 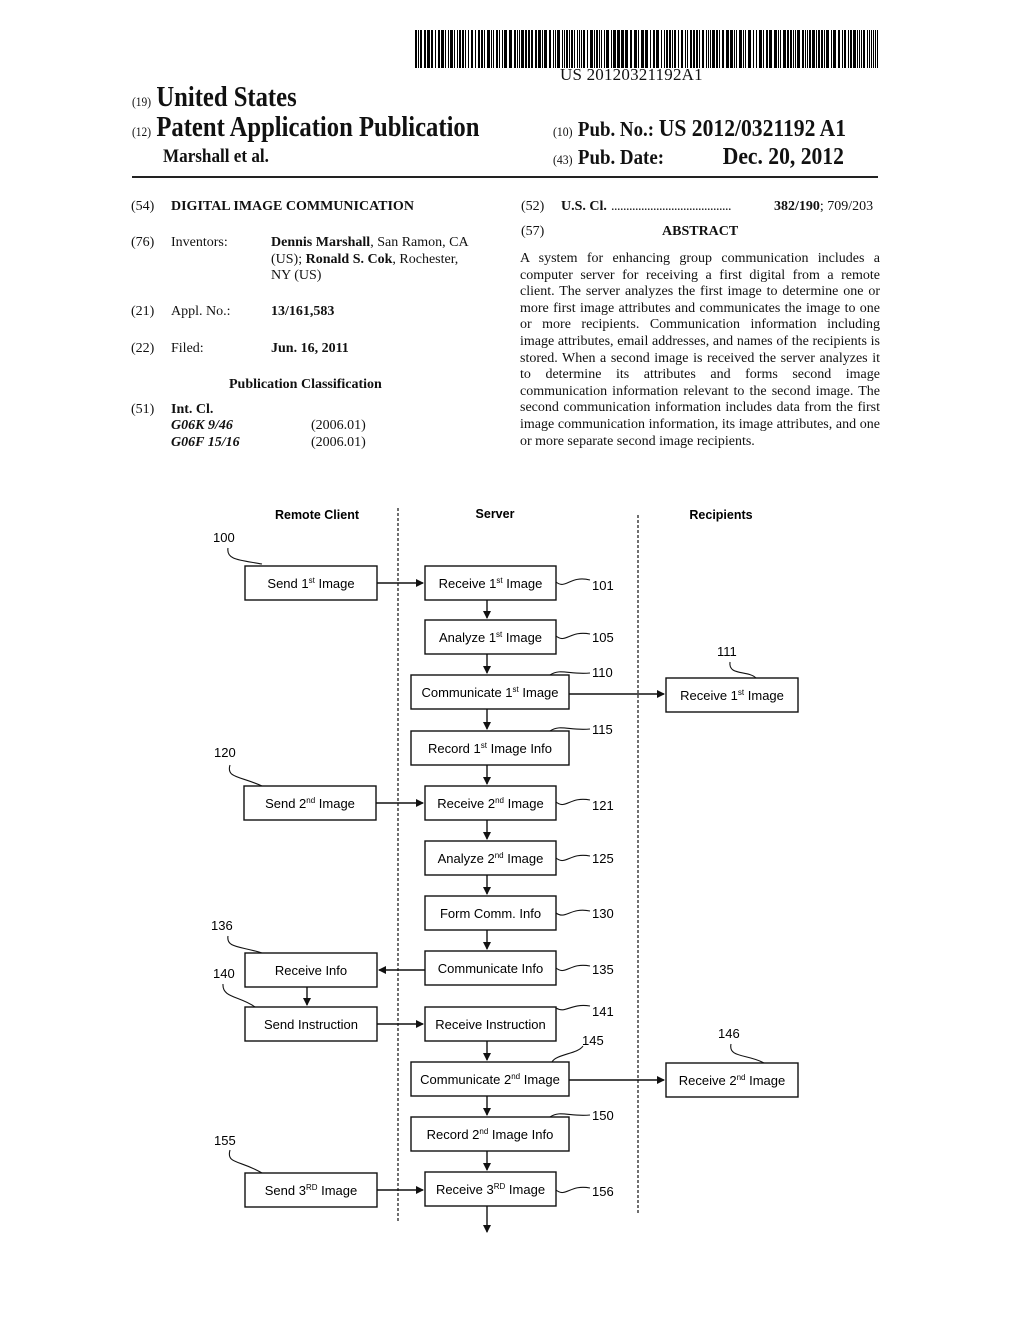 I want to click on reference-numeral: 135, so click(x=603, y=969).